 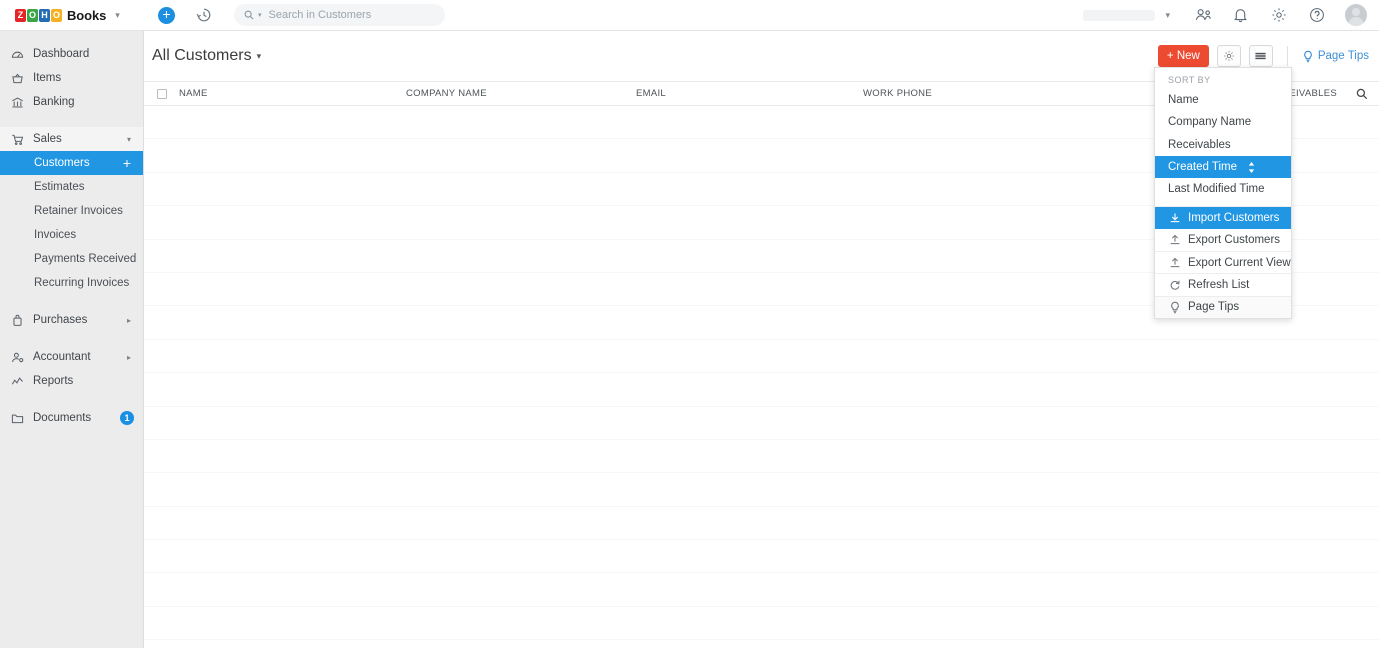 I want to click on sidebar-item-retainer-invoices: Retainer Invoices, so click(x=71, y=211).